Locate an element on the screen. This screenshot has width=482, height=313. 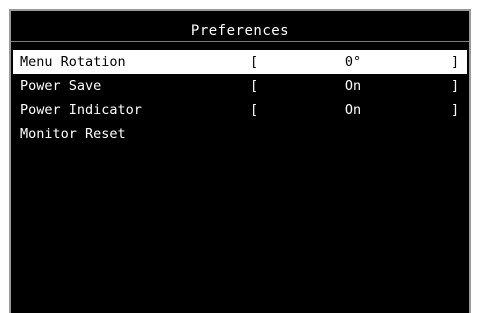
power-indicator-value: On is located at coordinates (353, 110).